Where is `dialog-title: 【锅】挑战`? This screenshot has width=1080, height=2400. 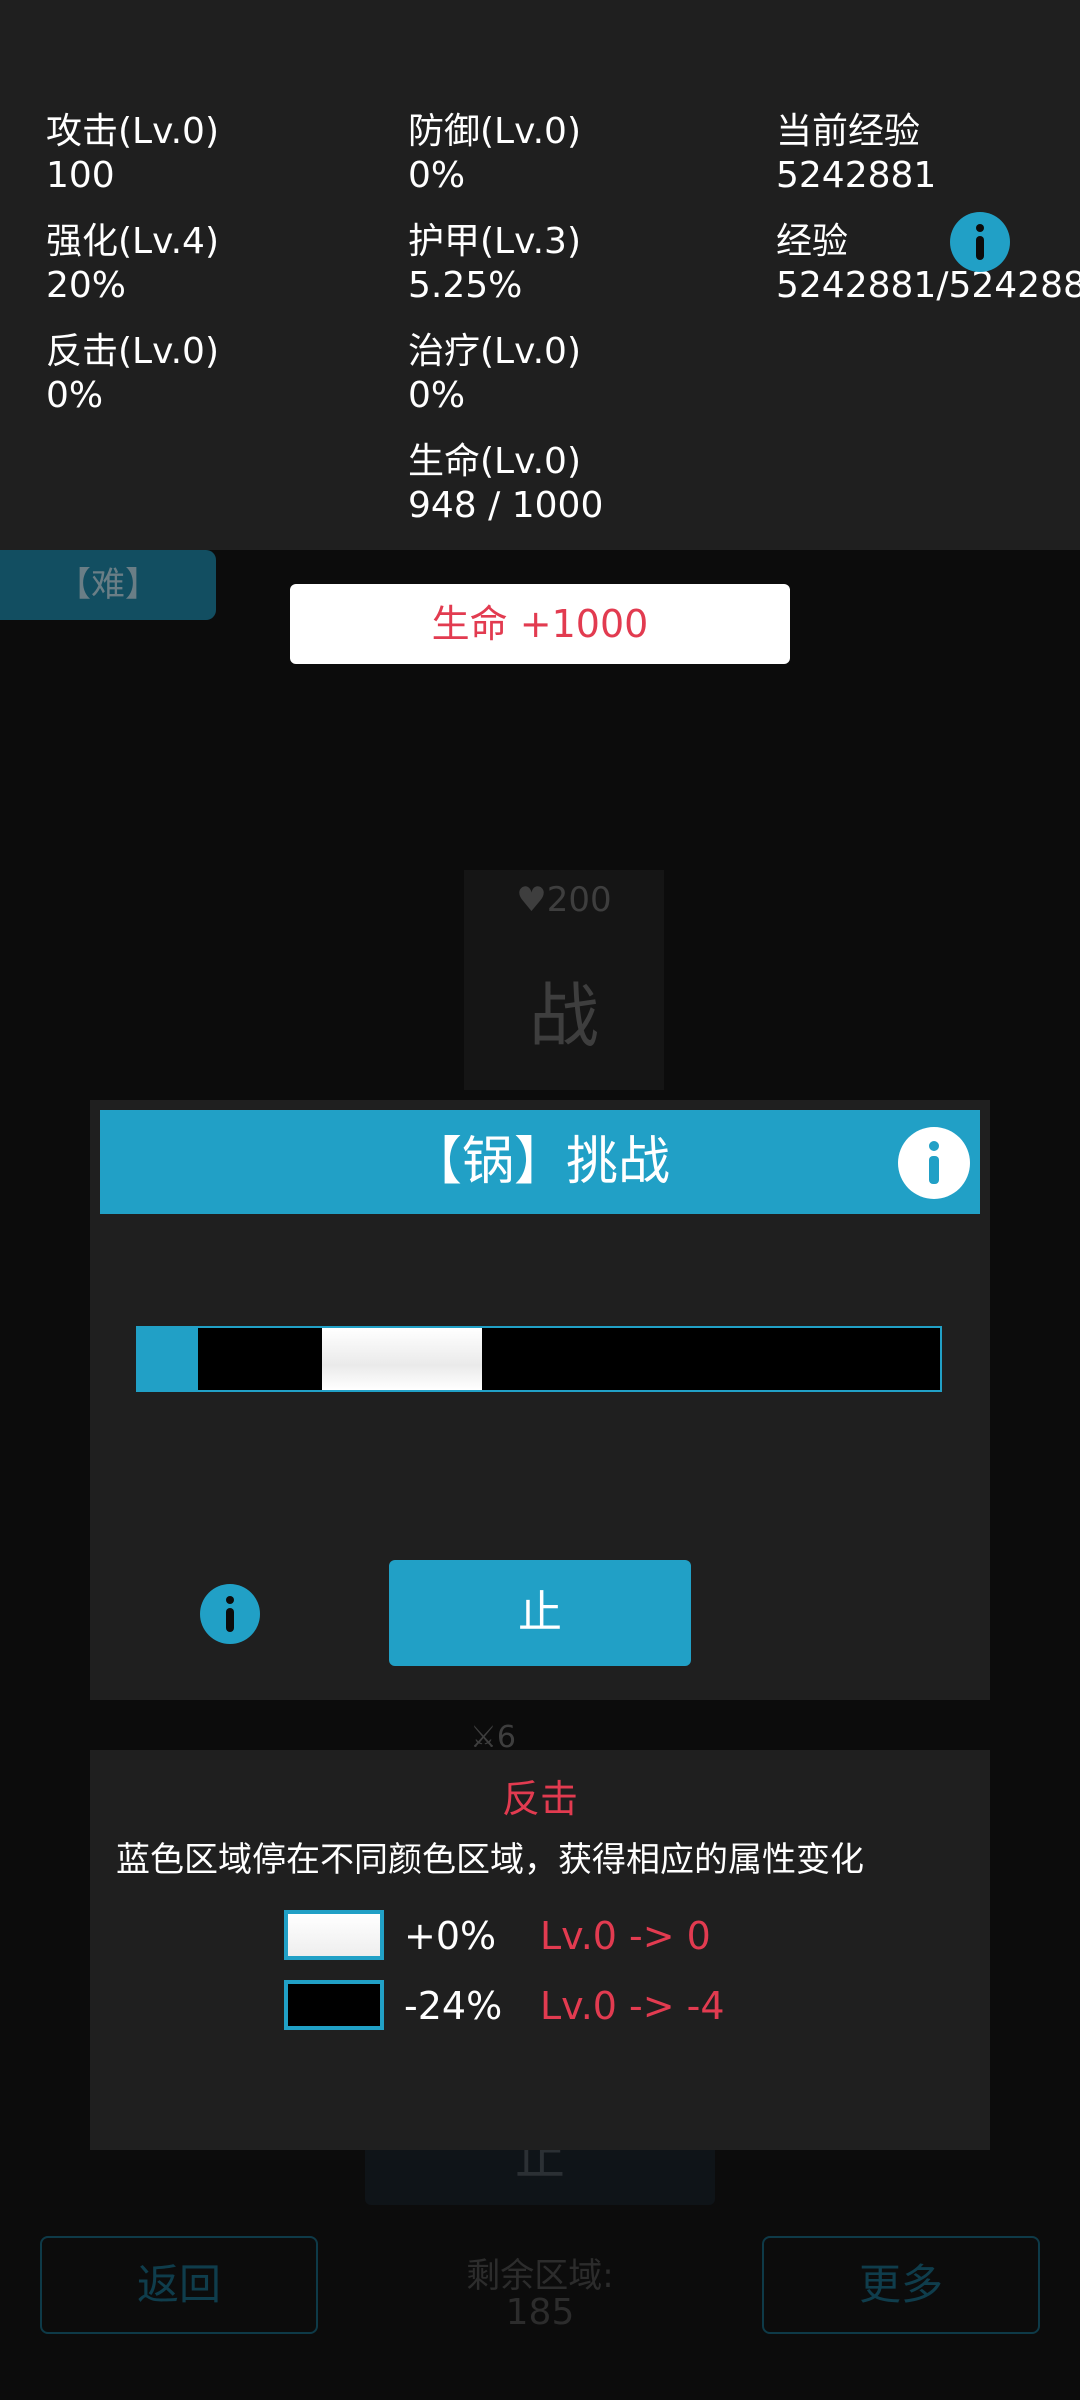 dialog-title: 【锅】挑战 is located at coordinates (539, 1162).